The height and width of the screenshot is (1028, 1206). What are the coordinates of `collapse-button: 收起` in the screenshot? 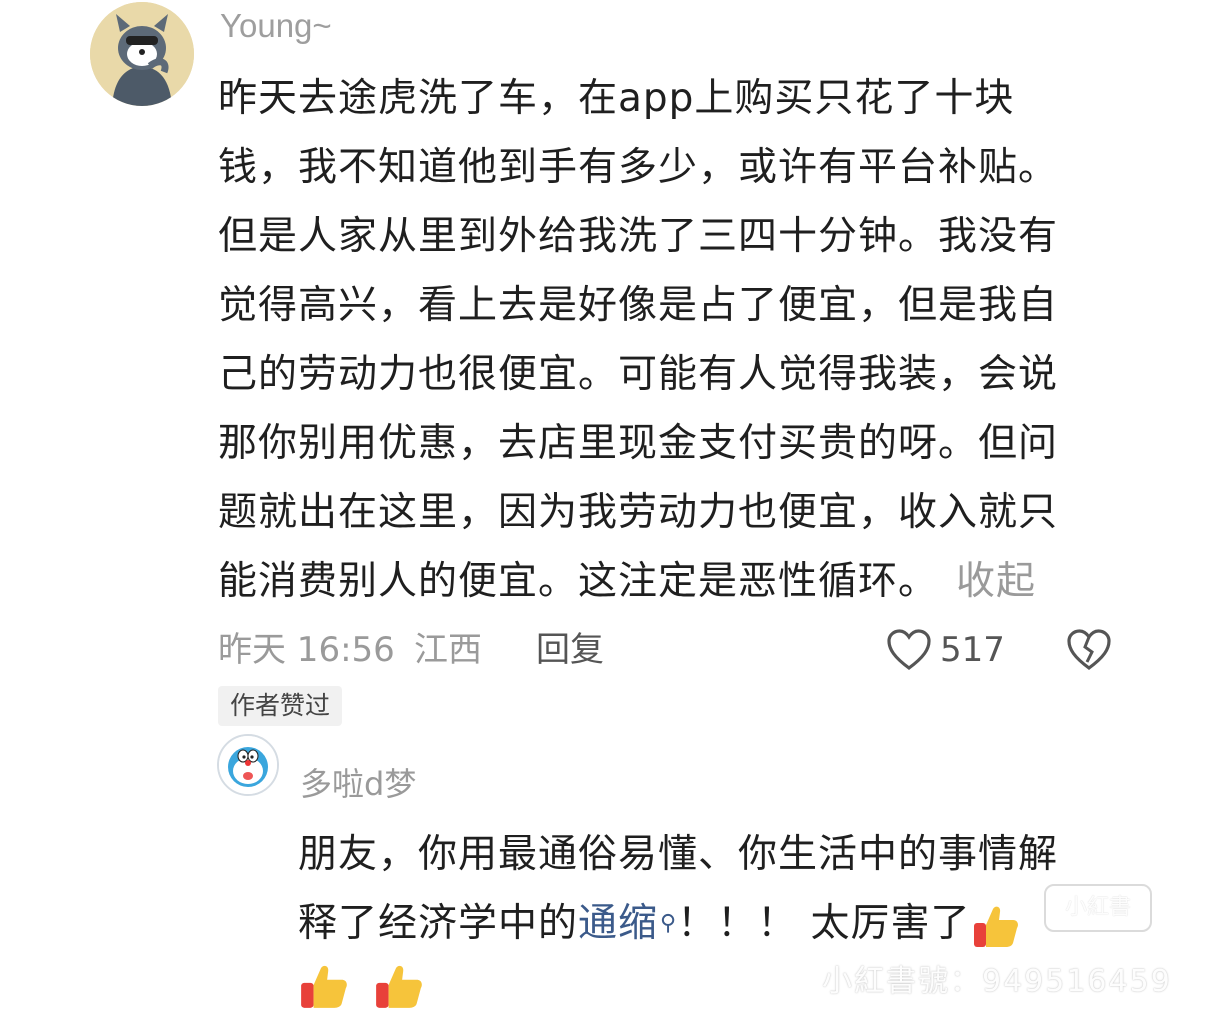 It's located at (996, 581).